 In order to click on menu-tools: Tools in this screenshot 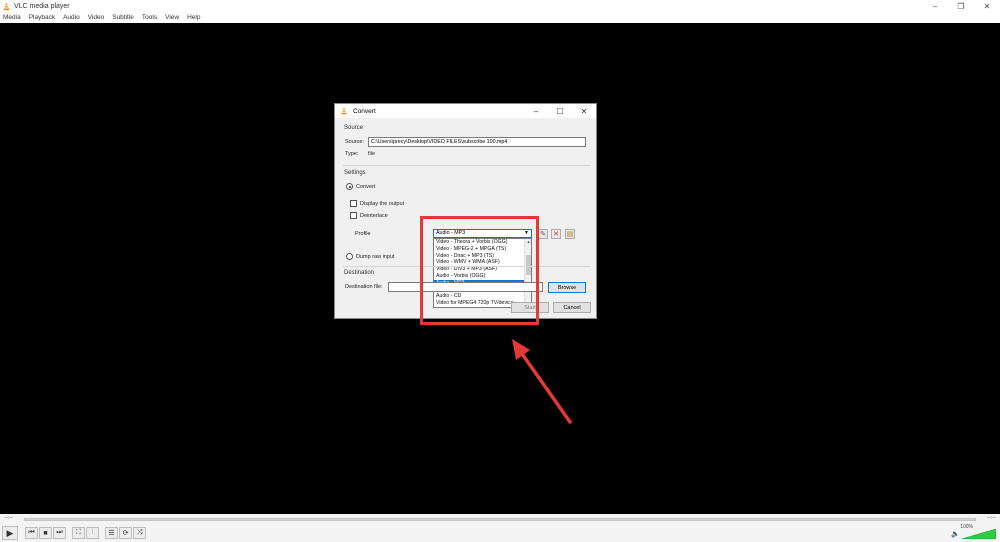, I will do `click(149, 17)`.